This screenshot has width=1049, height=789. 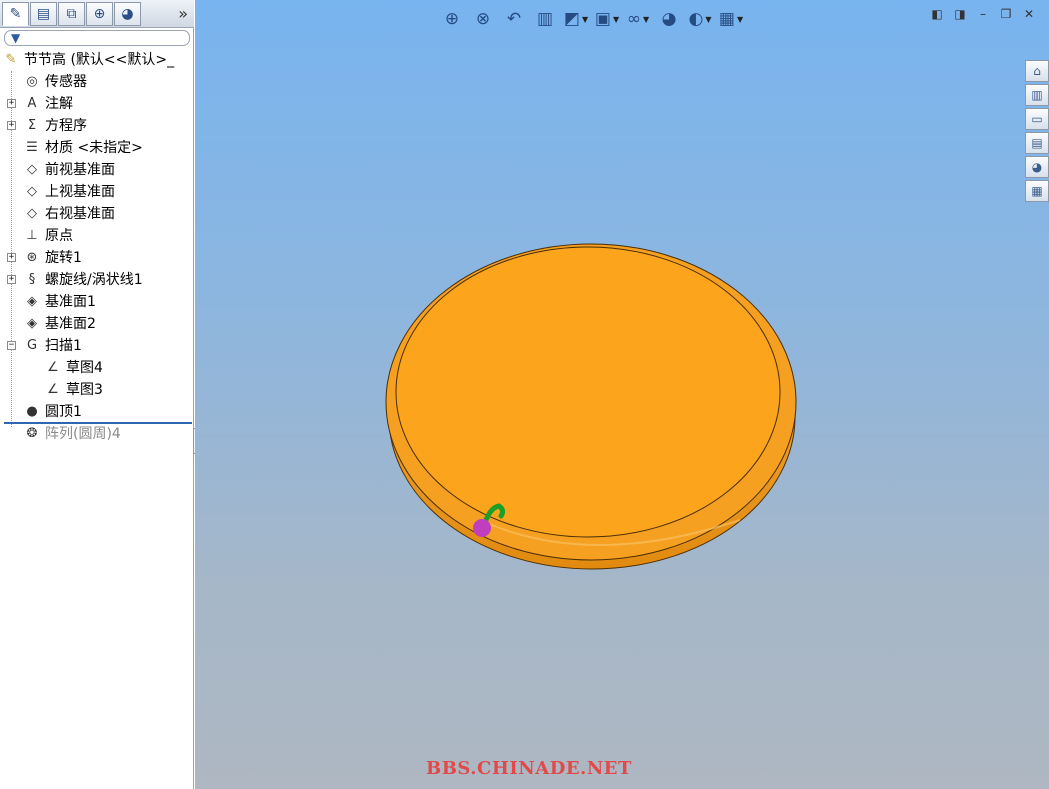 I want to click on expand-panel-icon: », so click(x=183, y=13).